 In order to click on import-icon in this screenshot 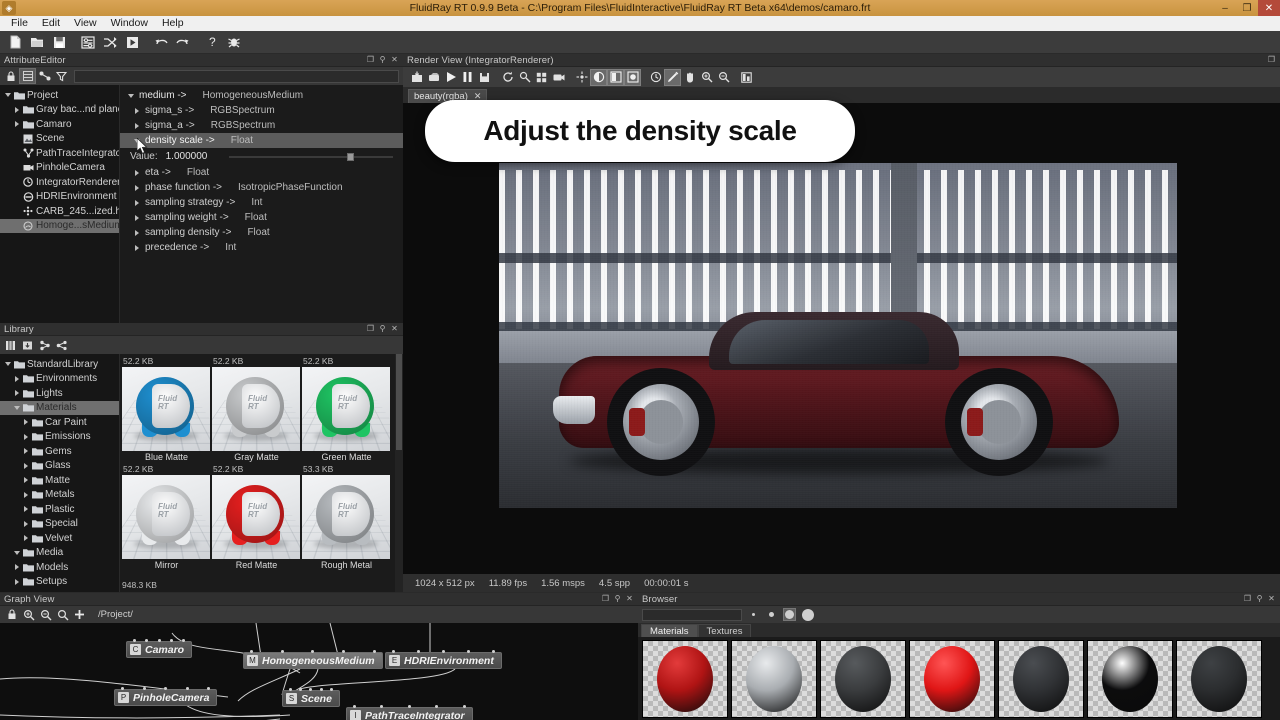, I will do `click(27, 345)`.